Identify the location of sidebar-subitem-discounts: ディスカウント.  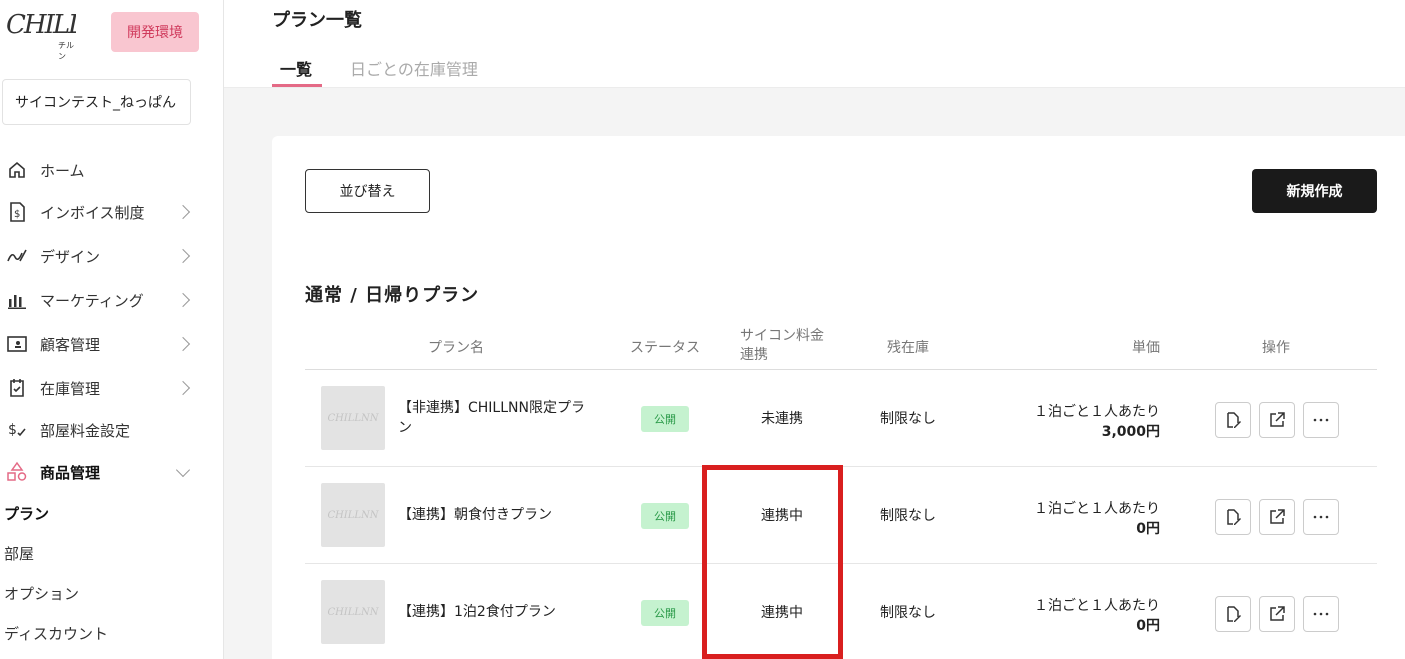
(56, 633).